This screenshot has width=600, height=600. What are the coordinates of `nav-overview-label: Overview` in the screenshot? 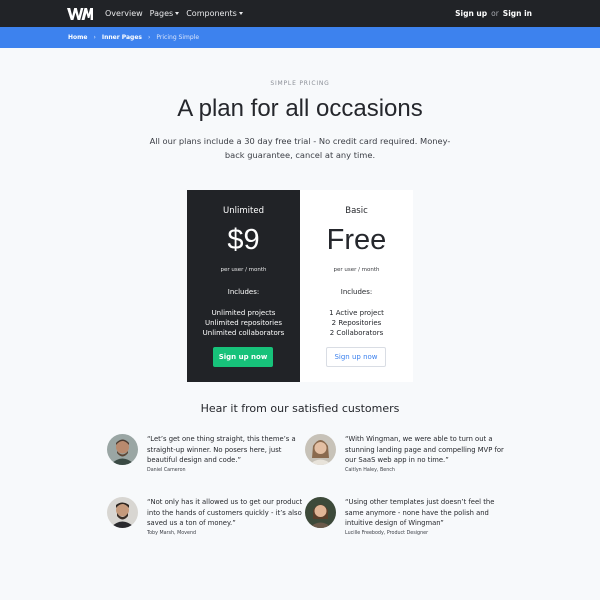 It's located at (124, 13).